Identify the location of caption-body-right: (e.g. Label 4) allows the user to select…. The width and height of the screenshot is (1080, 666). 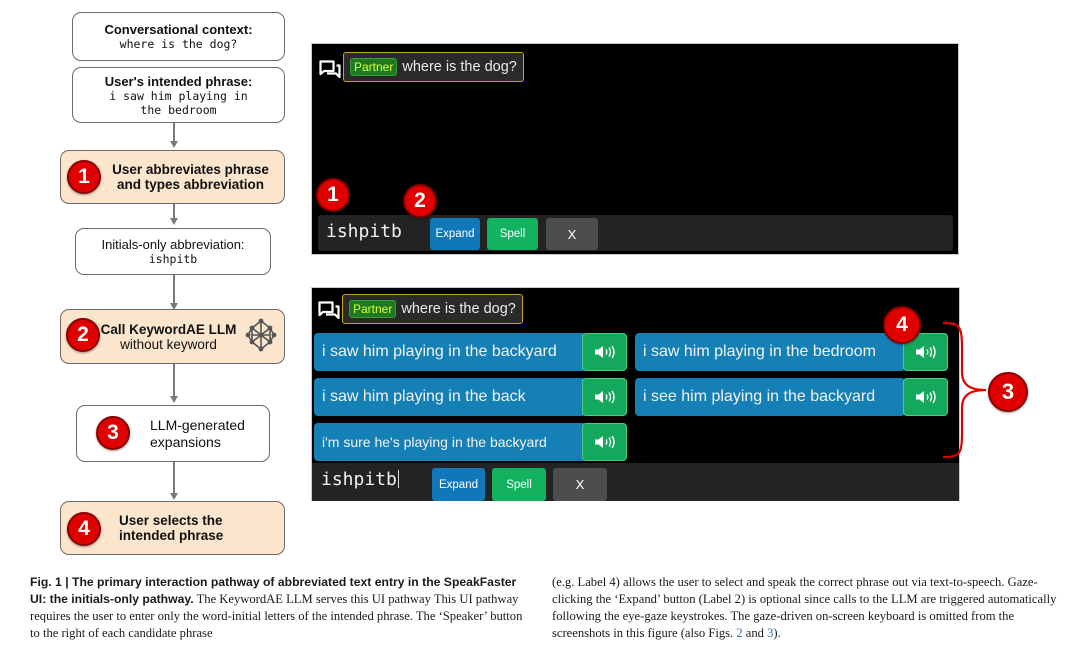
(804, 607).